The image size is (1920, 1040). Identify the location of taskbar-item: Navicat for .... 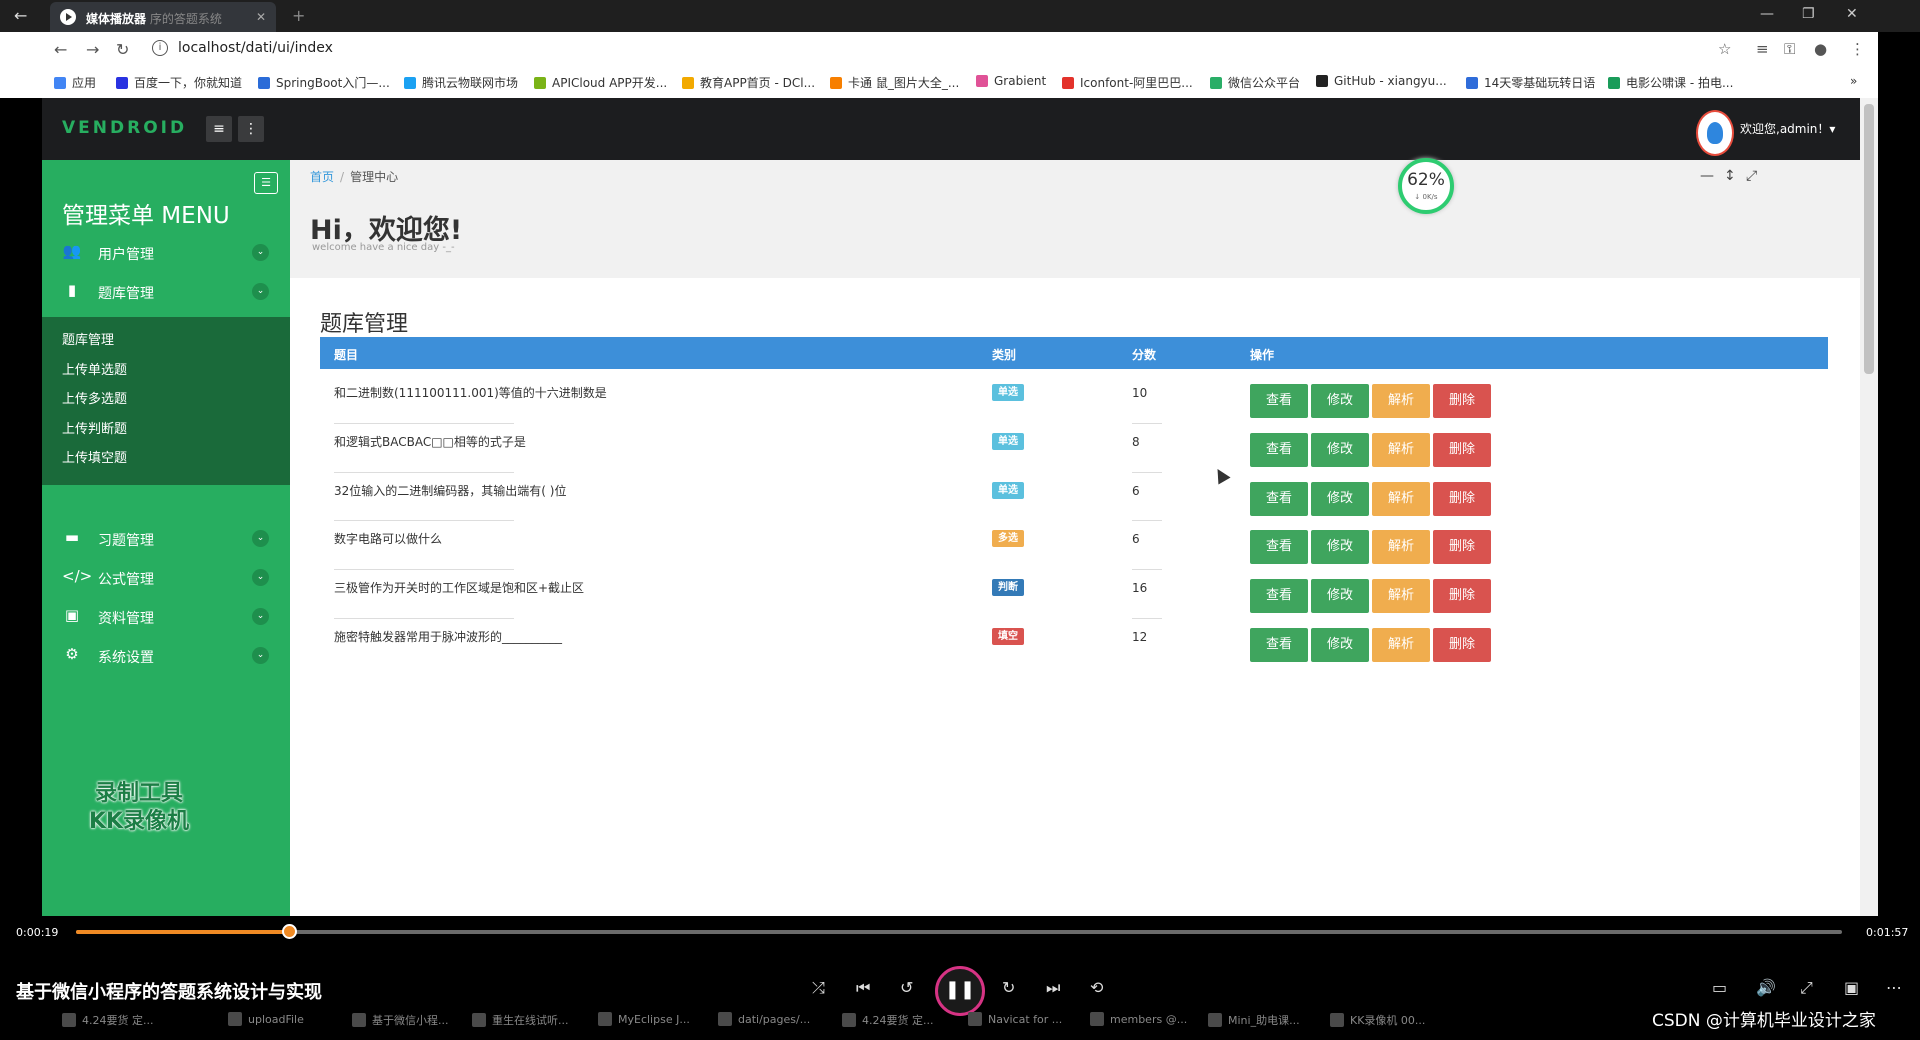
(1015, 1019).